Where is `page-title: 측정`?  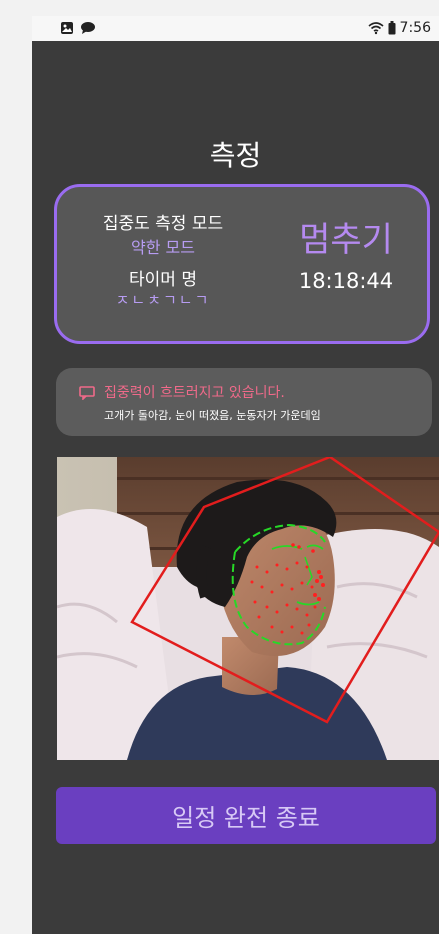 page-title: 측정 is located at coordinates (235, 155).